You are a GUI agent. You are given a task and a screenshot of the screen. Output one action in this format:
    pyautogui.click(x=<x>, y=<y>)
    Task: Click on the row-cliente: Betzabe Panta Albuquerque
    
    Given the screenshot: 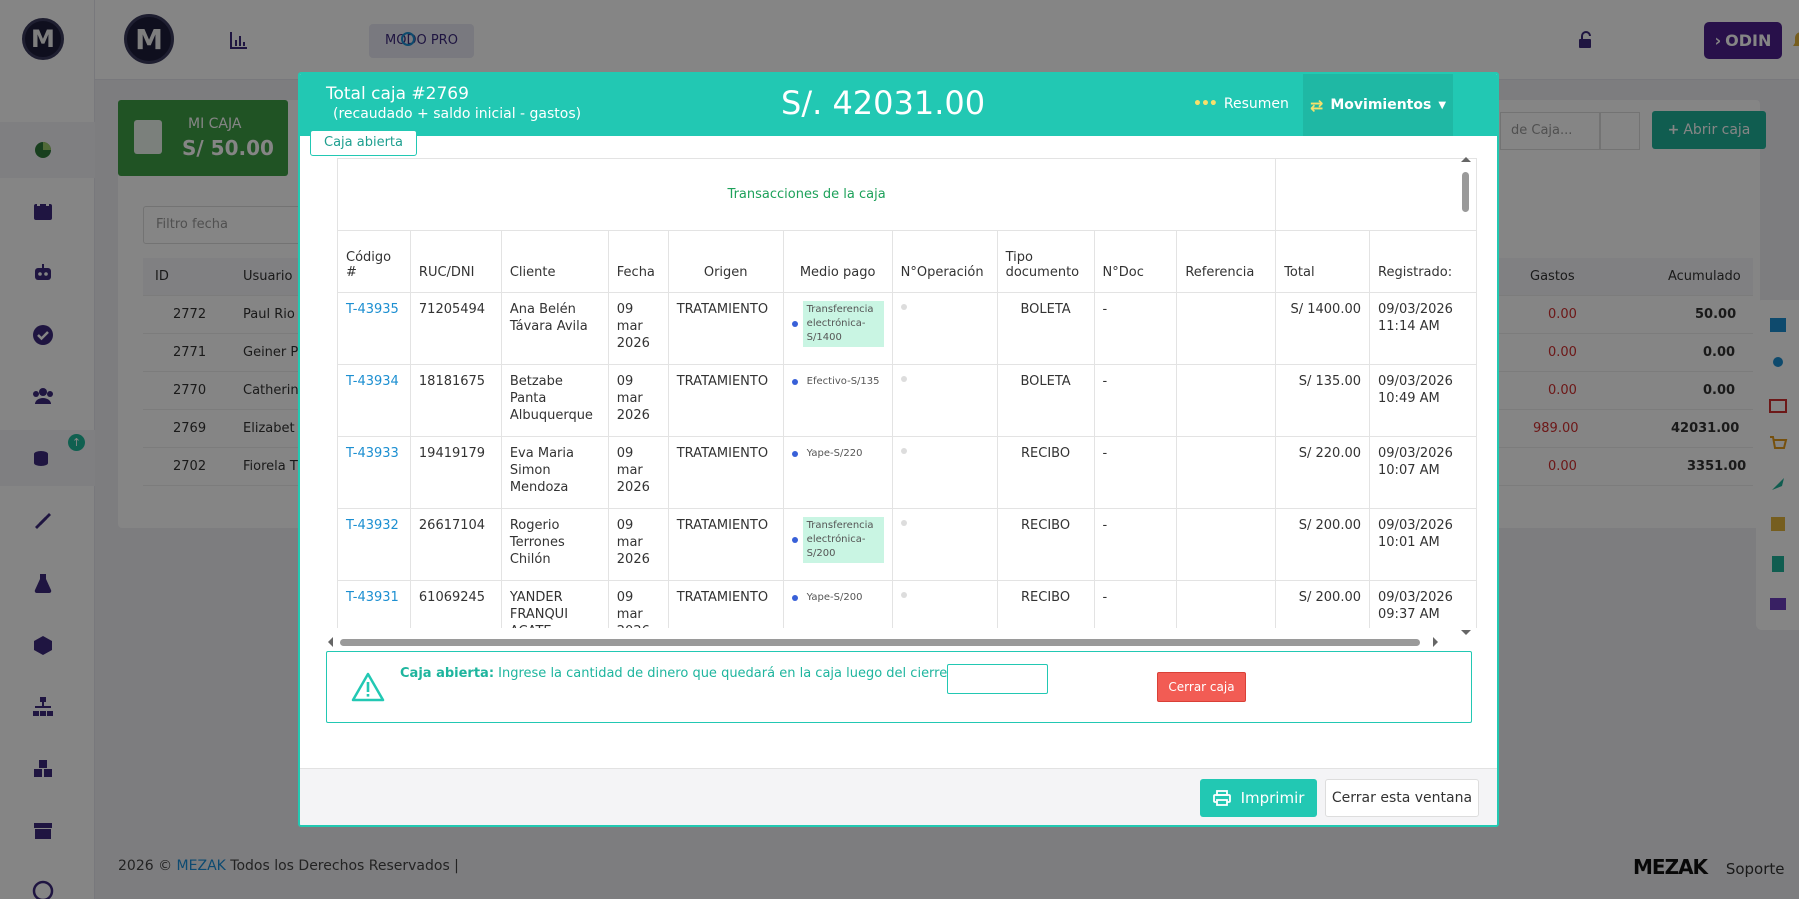 What is the action you would take?
    pyautogui.click(x=554, y=400)
    